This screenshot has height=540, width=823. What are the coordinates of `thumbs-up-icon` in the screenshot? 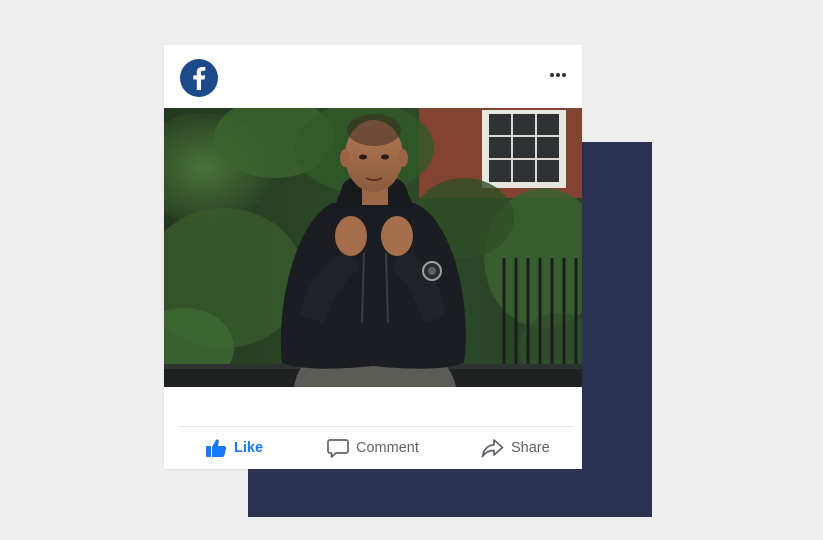 It's located at (216, 448).